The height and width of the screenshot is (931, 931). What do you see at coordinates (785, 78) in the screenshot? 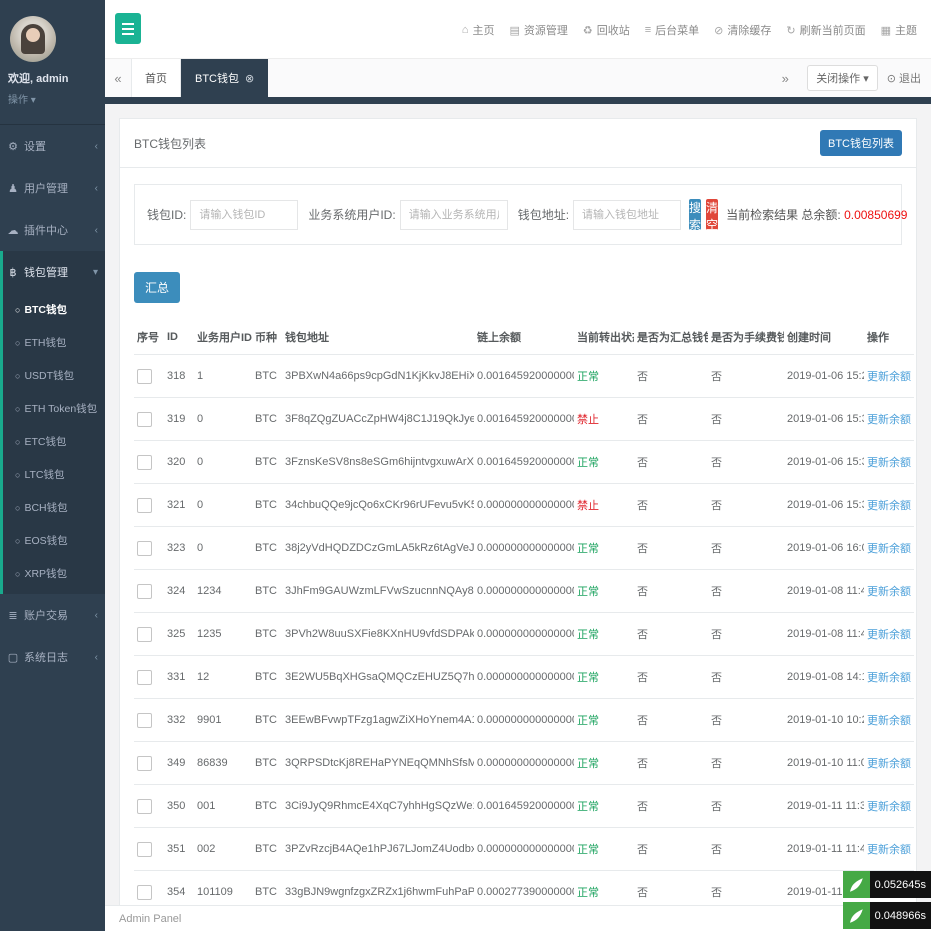
I see `tabs-scroll-right-icon: »` at bounding box center [785, 78].